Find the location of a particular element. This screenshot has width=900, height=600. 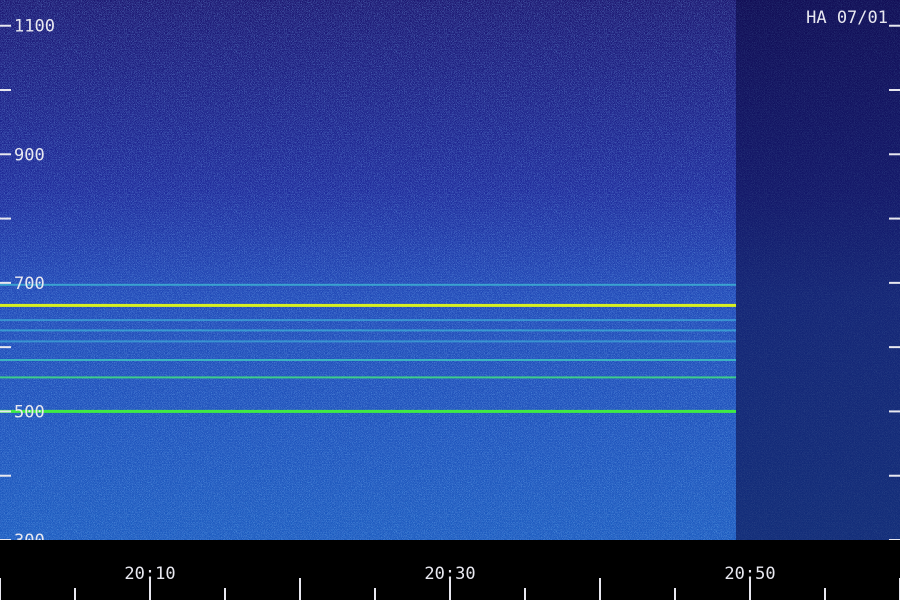

x-tick-label-20:30: 20:30 is located at coordinates (449, 574).